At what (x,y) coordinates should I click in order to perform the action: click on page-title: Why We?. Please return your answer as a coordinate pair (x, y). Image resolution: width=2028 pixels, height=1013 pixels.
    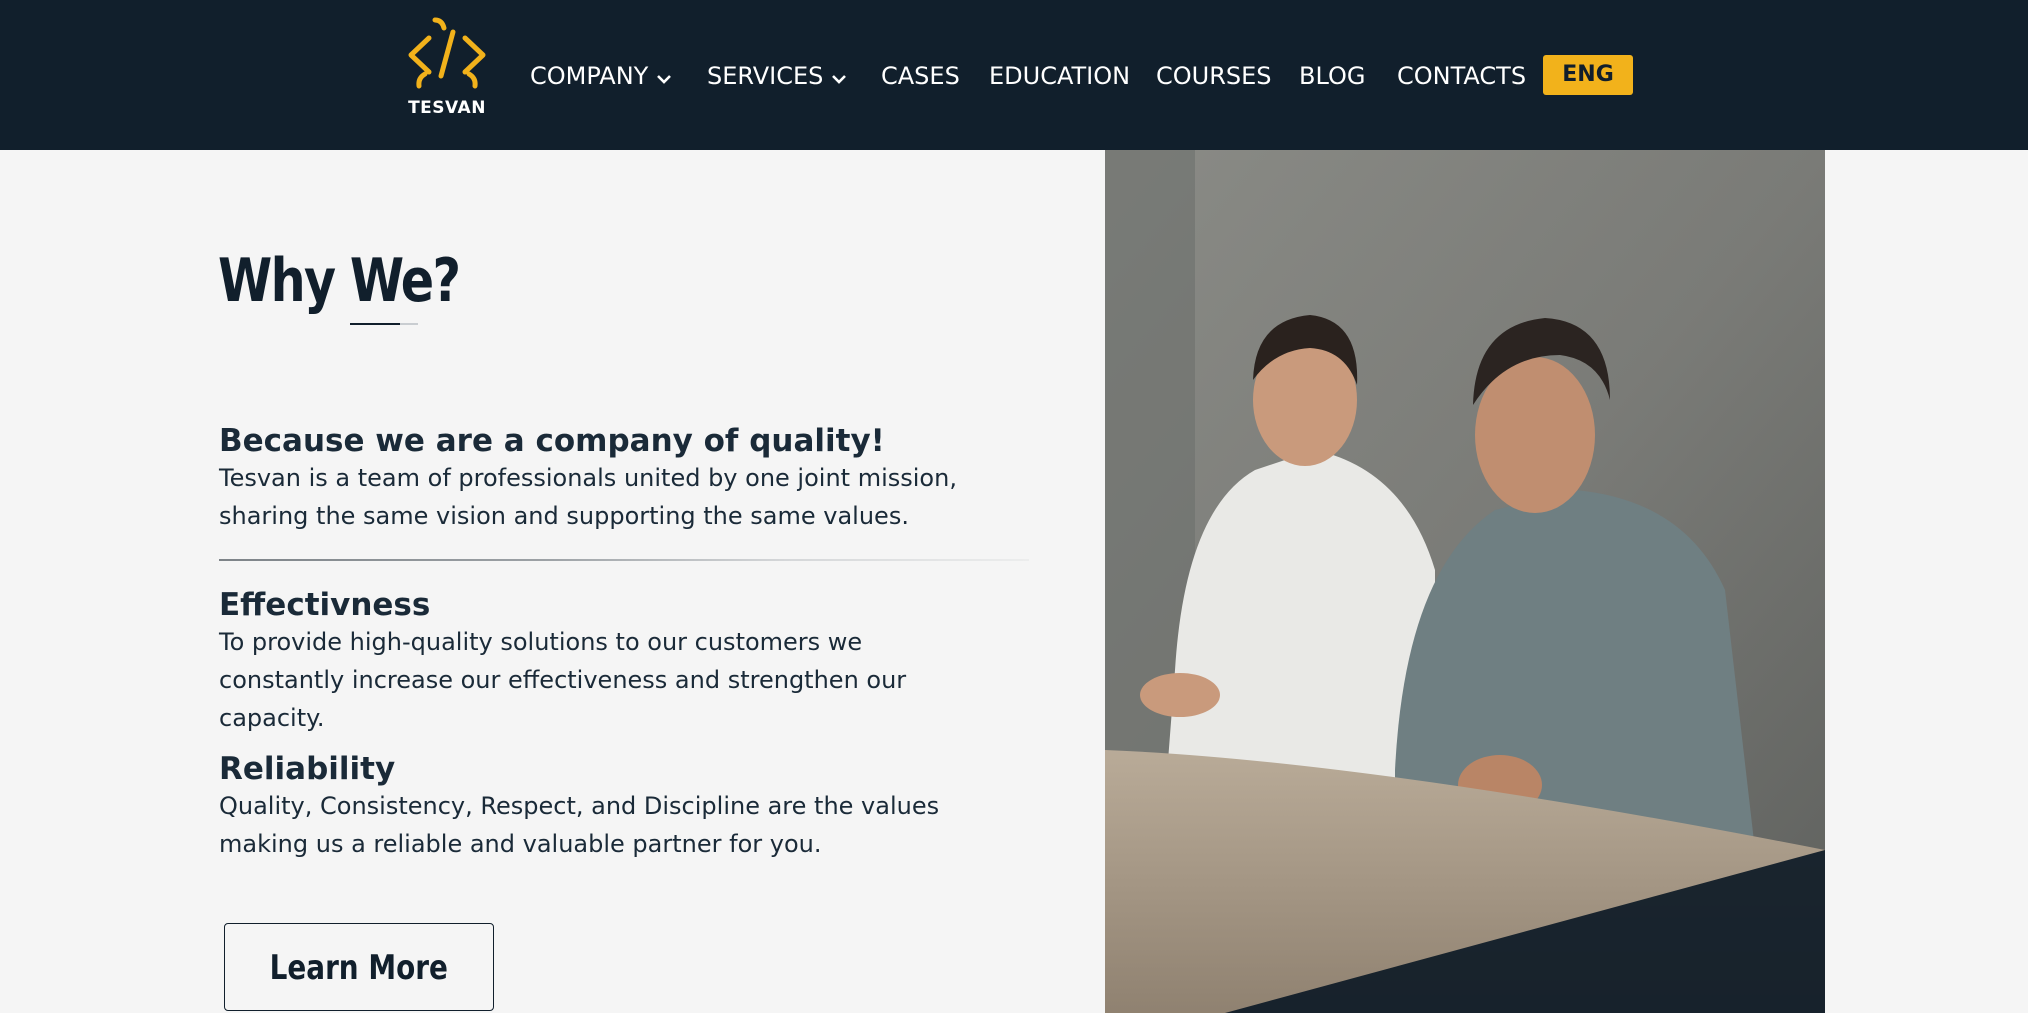
    Looking at the image, I should click on (339, 281).